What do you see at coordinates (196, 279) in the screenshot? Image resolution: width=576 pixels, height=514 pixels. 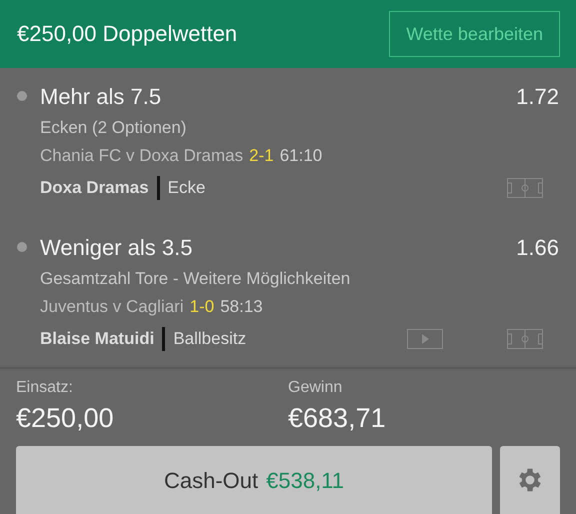 I see `market-name: Gesamtzahl Tore - Weitere Möglichkeiten` at bounding box center [196, 279].